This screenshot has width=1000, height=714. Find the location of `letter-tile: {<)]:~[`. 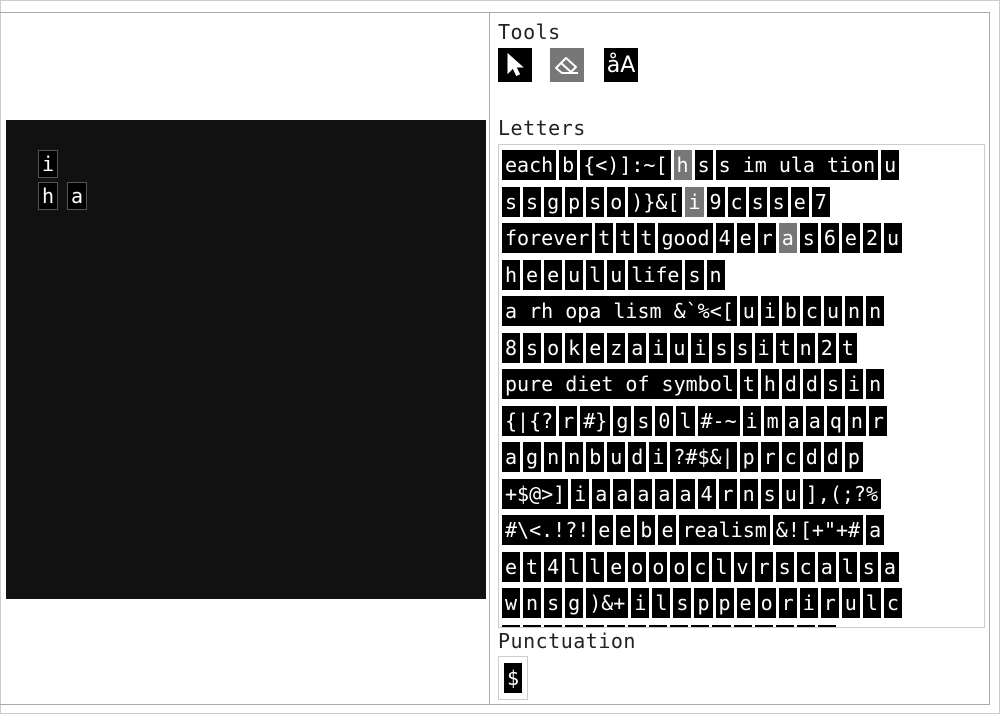

letter-tile: {<)]:~[ is located at coordinates (625, 165).